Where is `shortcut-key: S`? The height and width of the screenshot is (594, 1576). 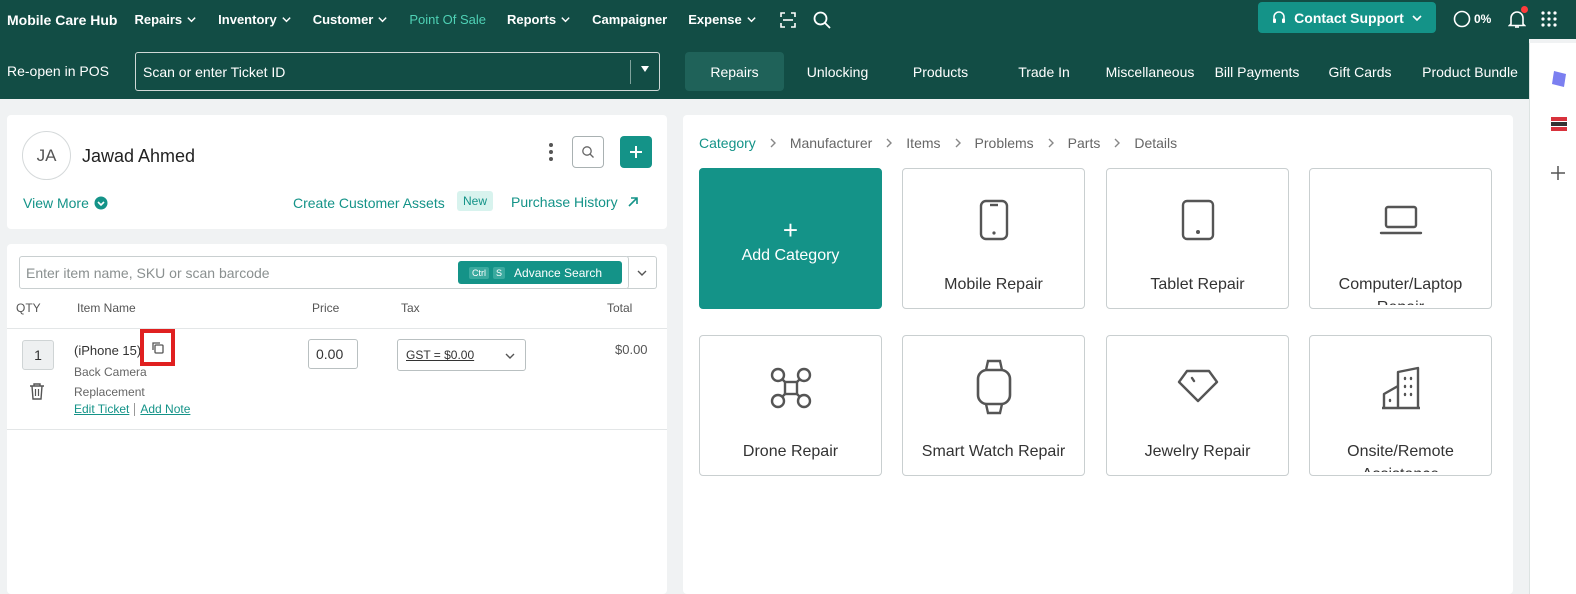 shortcut-key: S is located at coordinates (499, 272).